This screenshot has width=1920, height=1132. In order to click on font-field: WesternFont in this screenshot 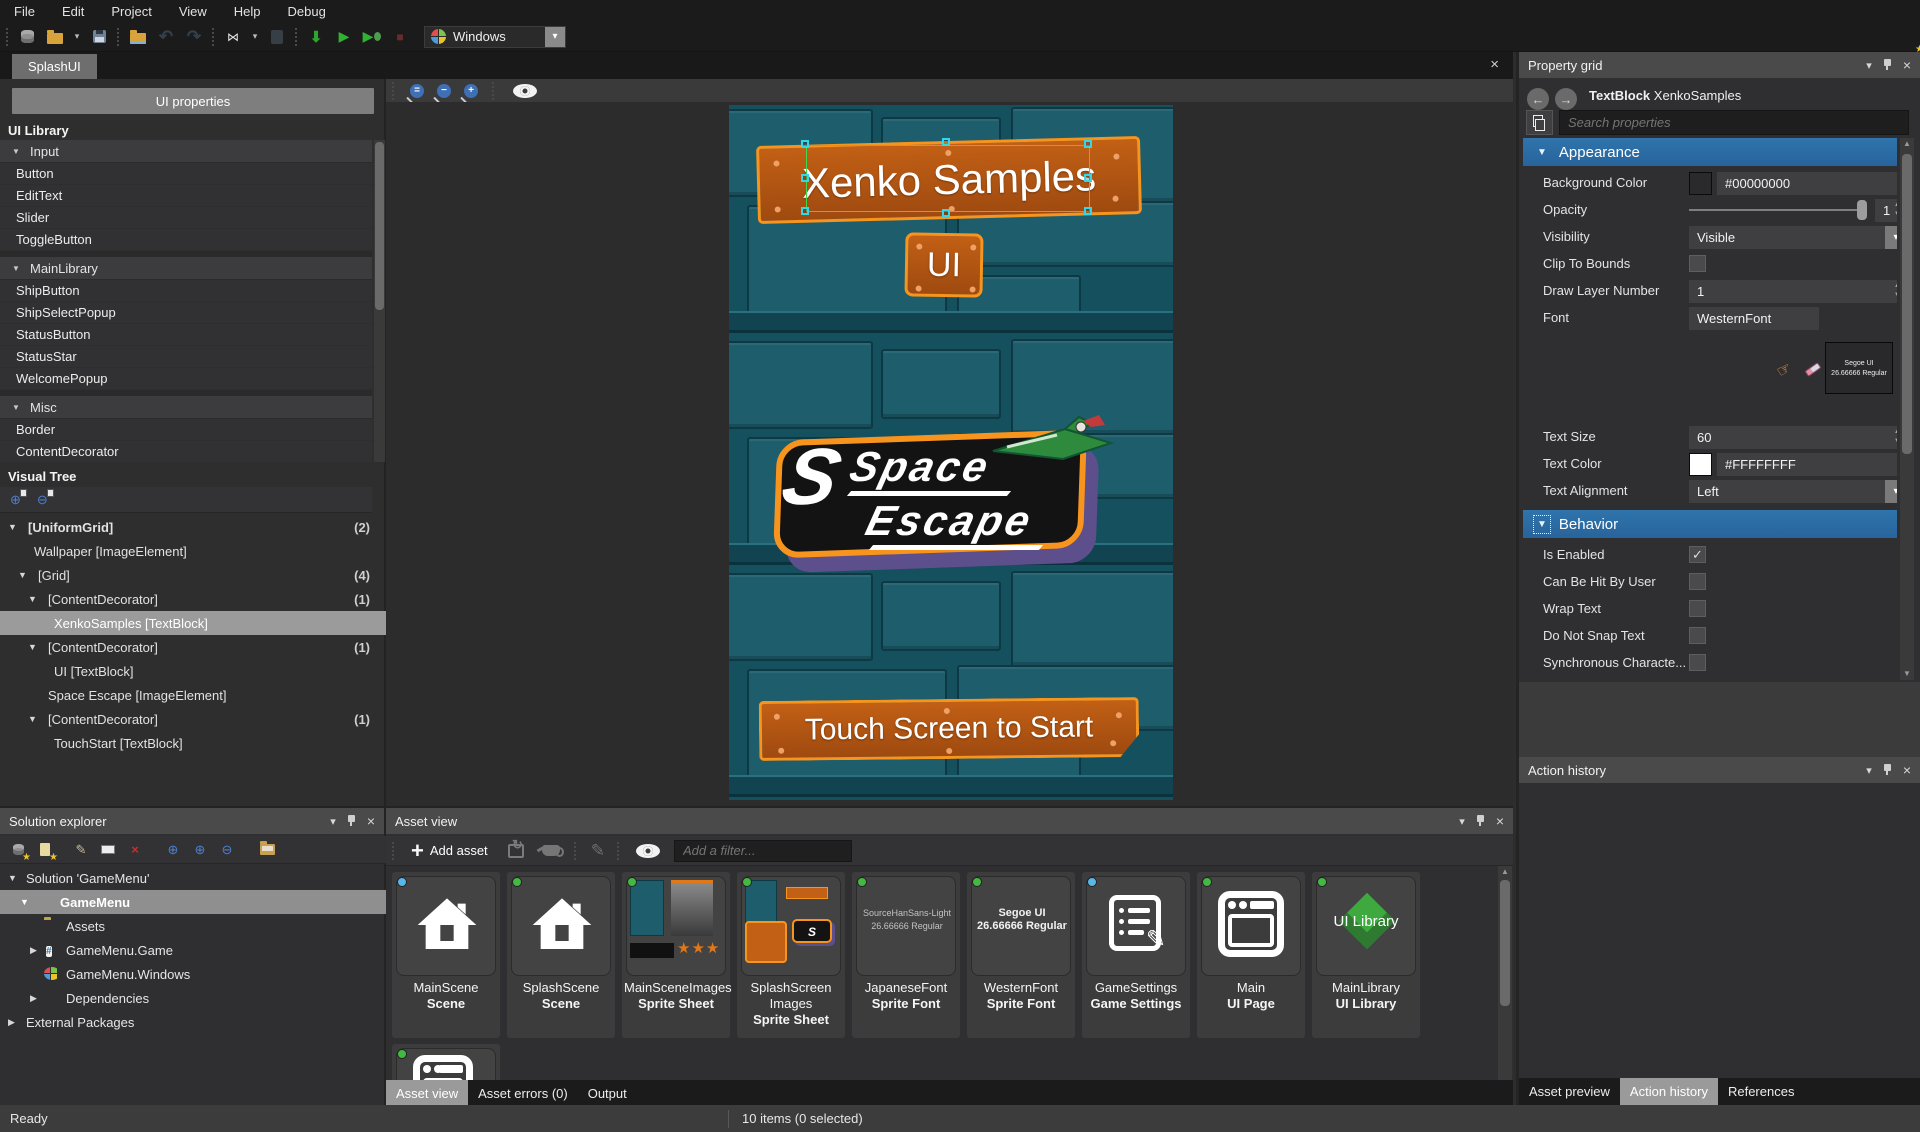, I will do `click(1754, 318)`.